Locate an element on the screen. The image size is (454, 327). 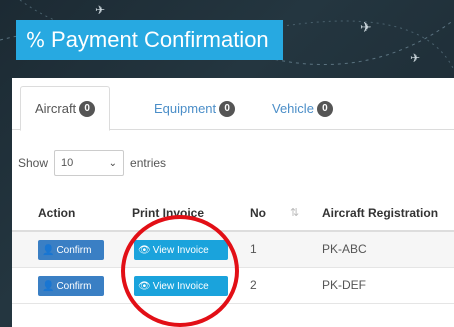
tab-vehicle: Vehicle 0 is located at coordinates (302, 108).